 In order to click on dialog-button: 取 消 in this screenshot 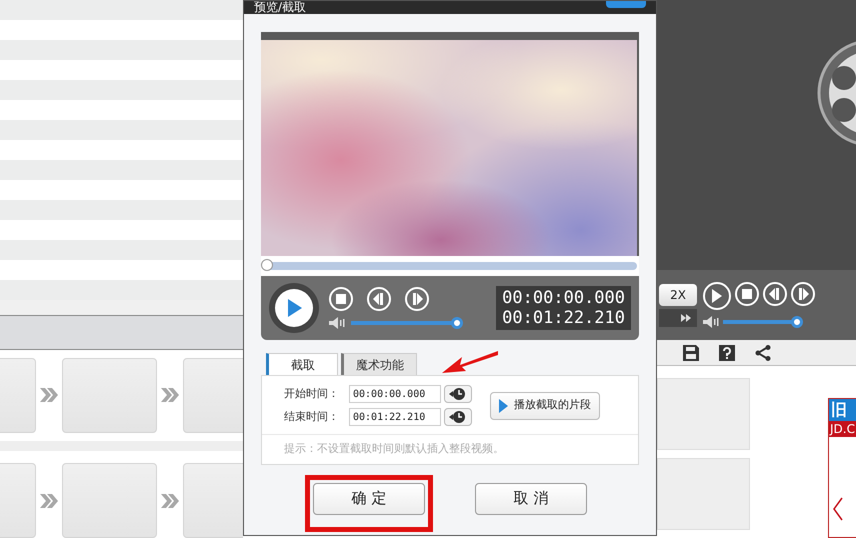, I will do `click(531, 498)`.